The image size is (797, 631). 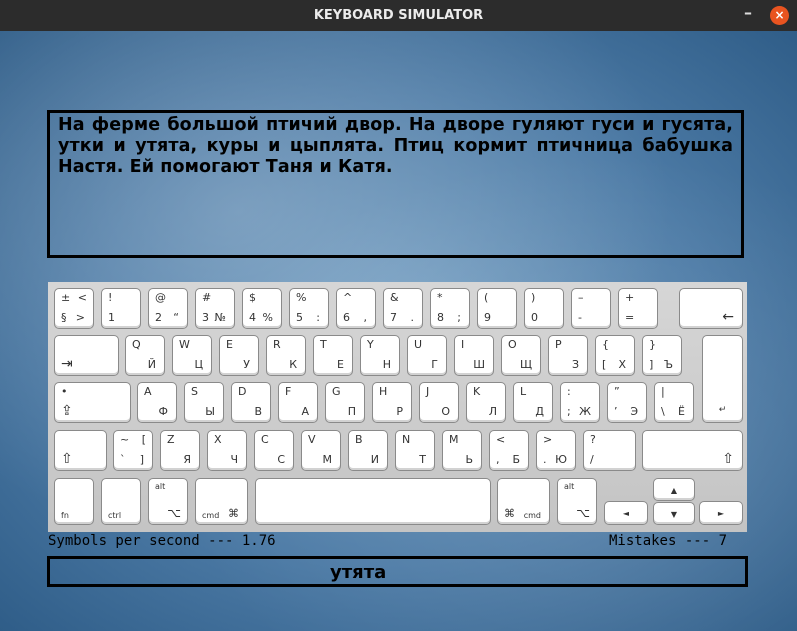 What do you see at coordinates (92, 402) in the screenshot?
I see `key-capslock: • ⇪` at bounding box center [92, 402].